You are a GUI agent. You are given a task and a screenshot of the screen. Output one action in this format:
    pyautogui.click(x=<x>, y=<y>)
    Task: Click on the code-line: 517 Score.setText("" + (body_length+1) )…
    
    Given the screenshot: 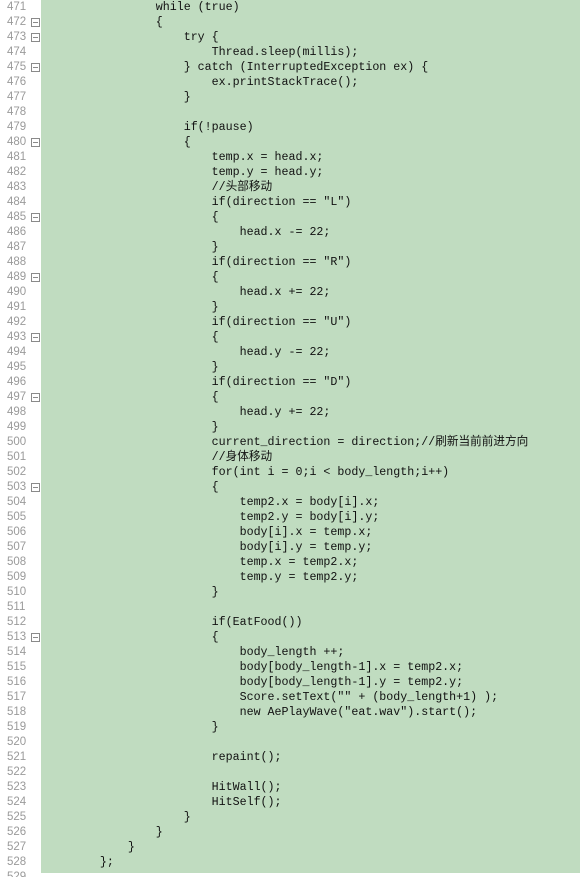 What is the action you would take?
    pyautogui.click(x=290, y=697)
    